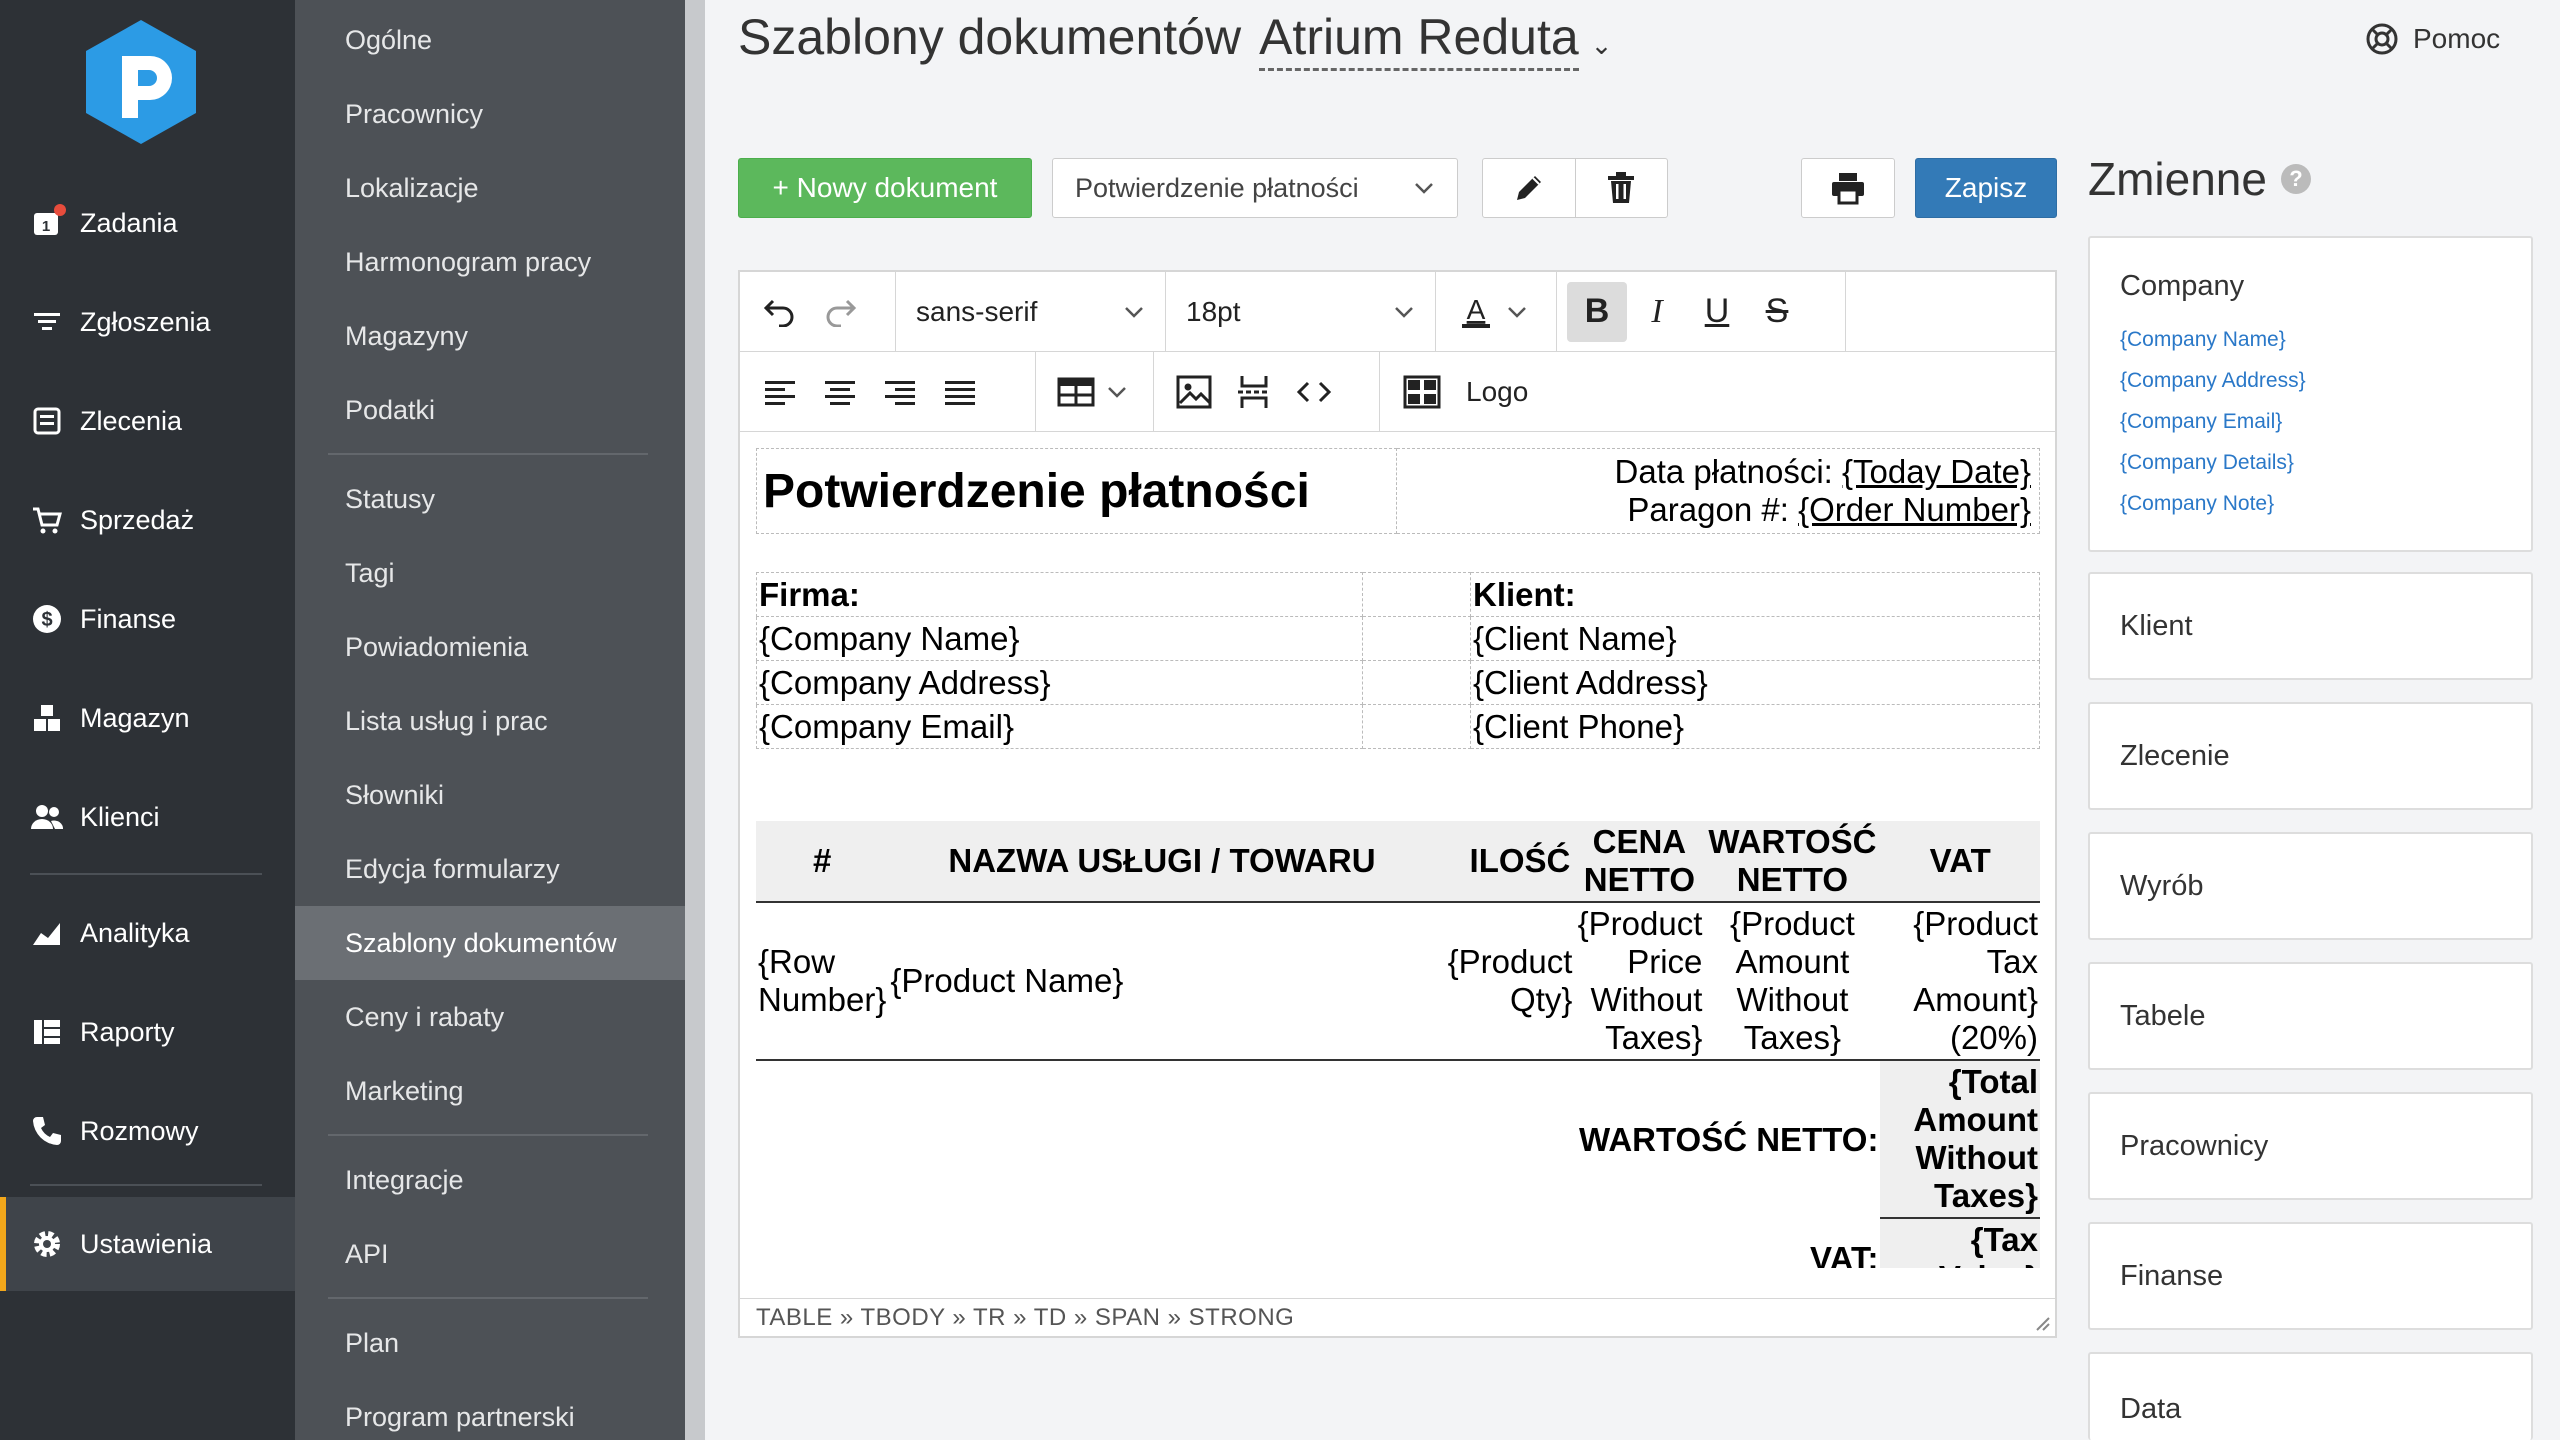 The width and height of the screenshot is (2560, 1440). What do you see at coordinates (1076, 392) in the screenshot?
I see `table-icon` at bounding box center [1076, 392].